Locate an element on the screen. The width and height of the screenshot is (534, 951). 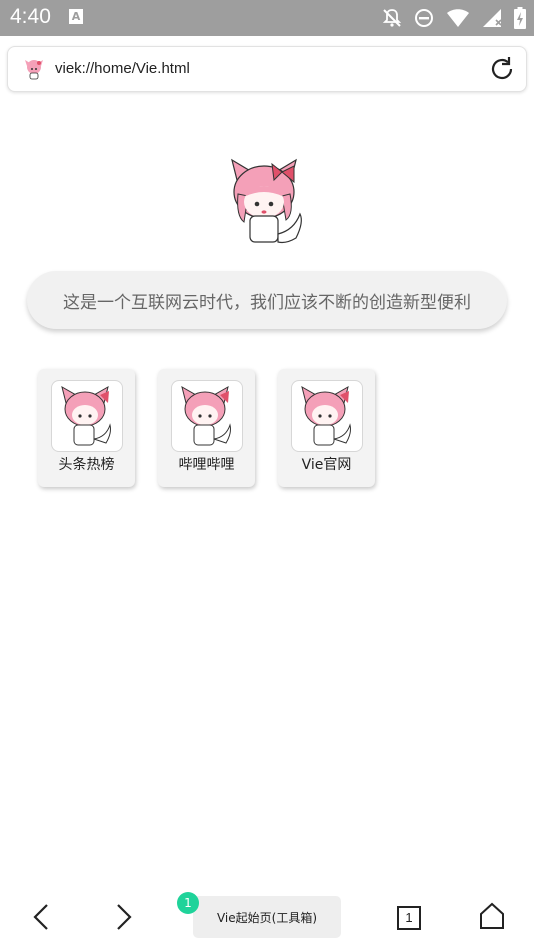
mascot-image is located at coordinates (266, 200).